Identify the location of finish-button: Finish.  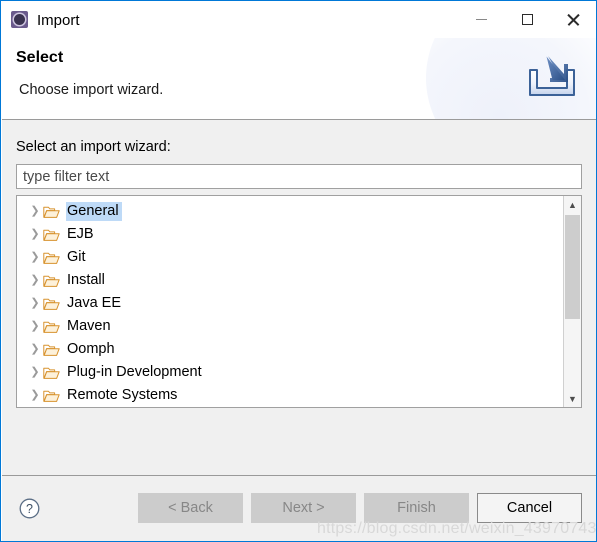
(416, 508).